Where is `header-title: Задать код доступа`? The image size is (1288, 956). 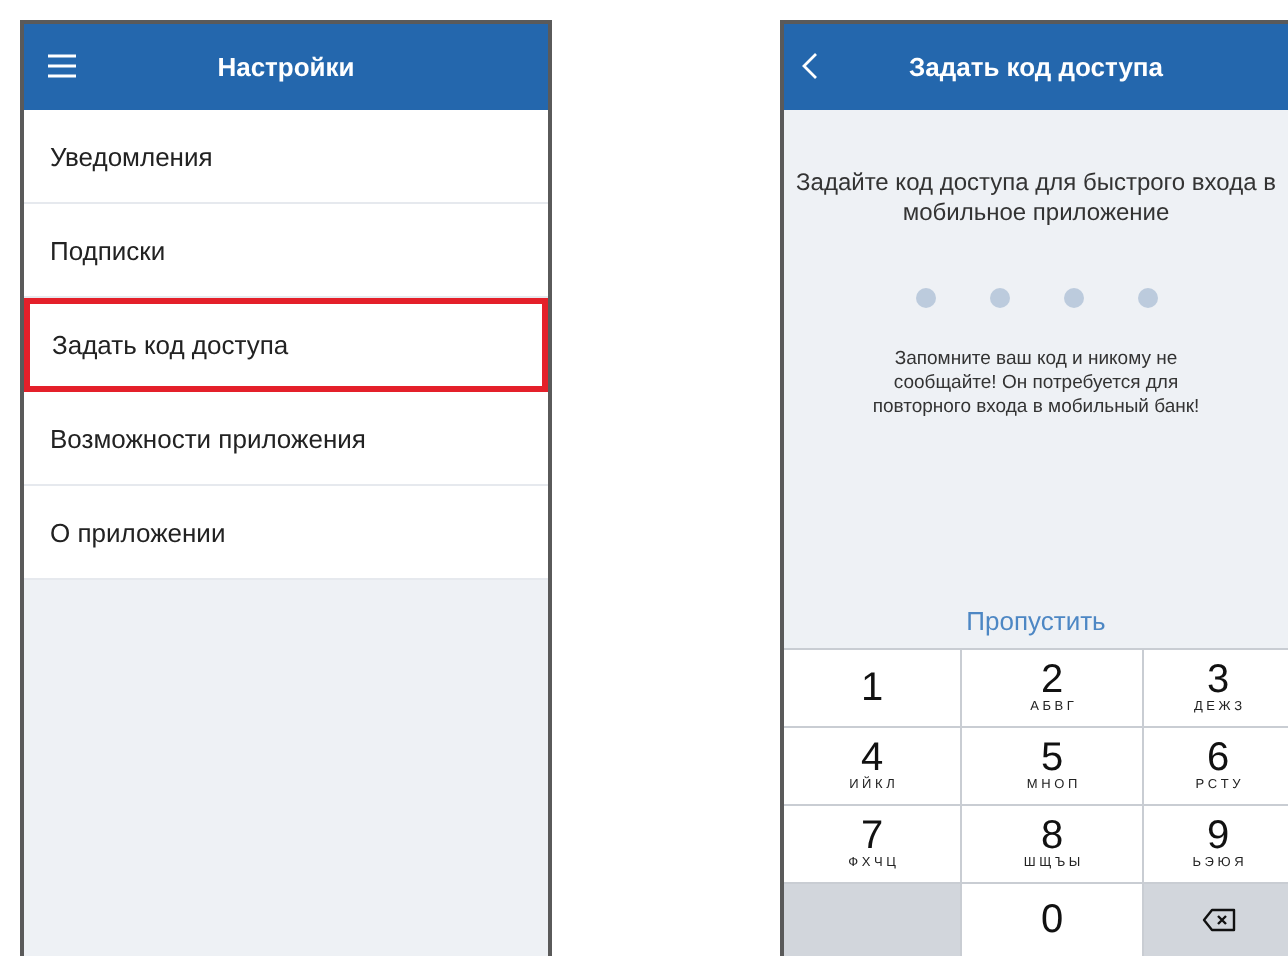 header-title: Задать код доступа is located at coordinates (1036, 67).